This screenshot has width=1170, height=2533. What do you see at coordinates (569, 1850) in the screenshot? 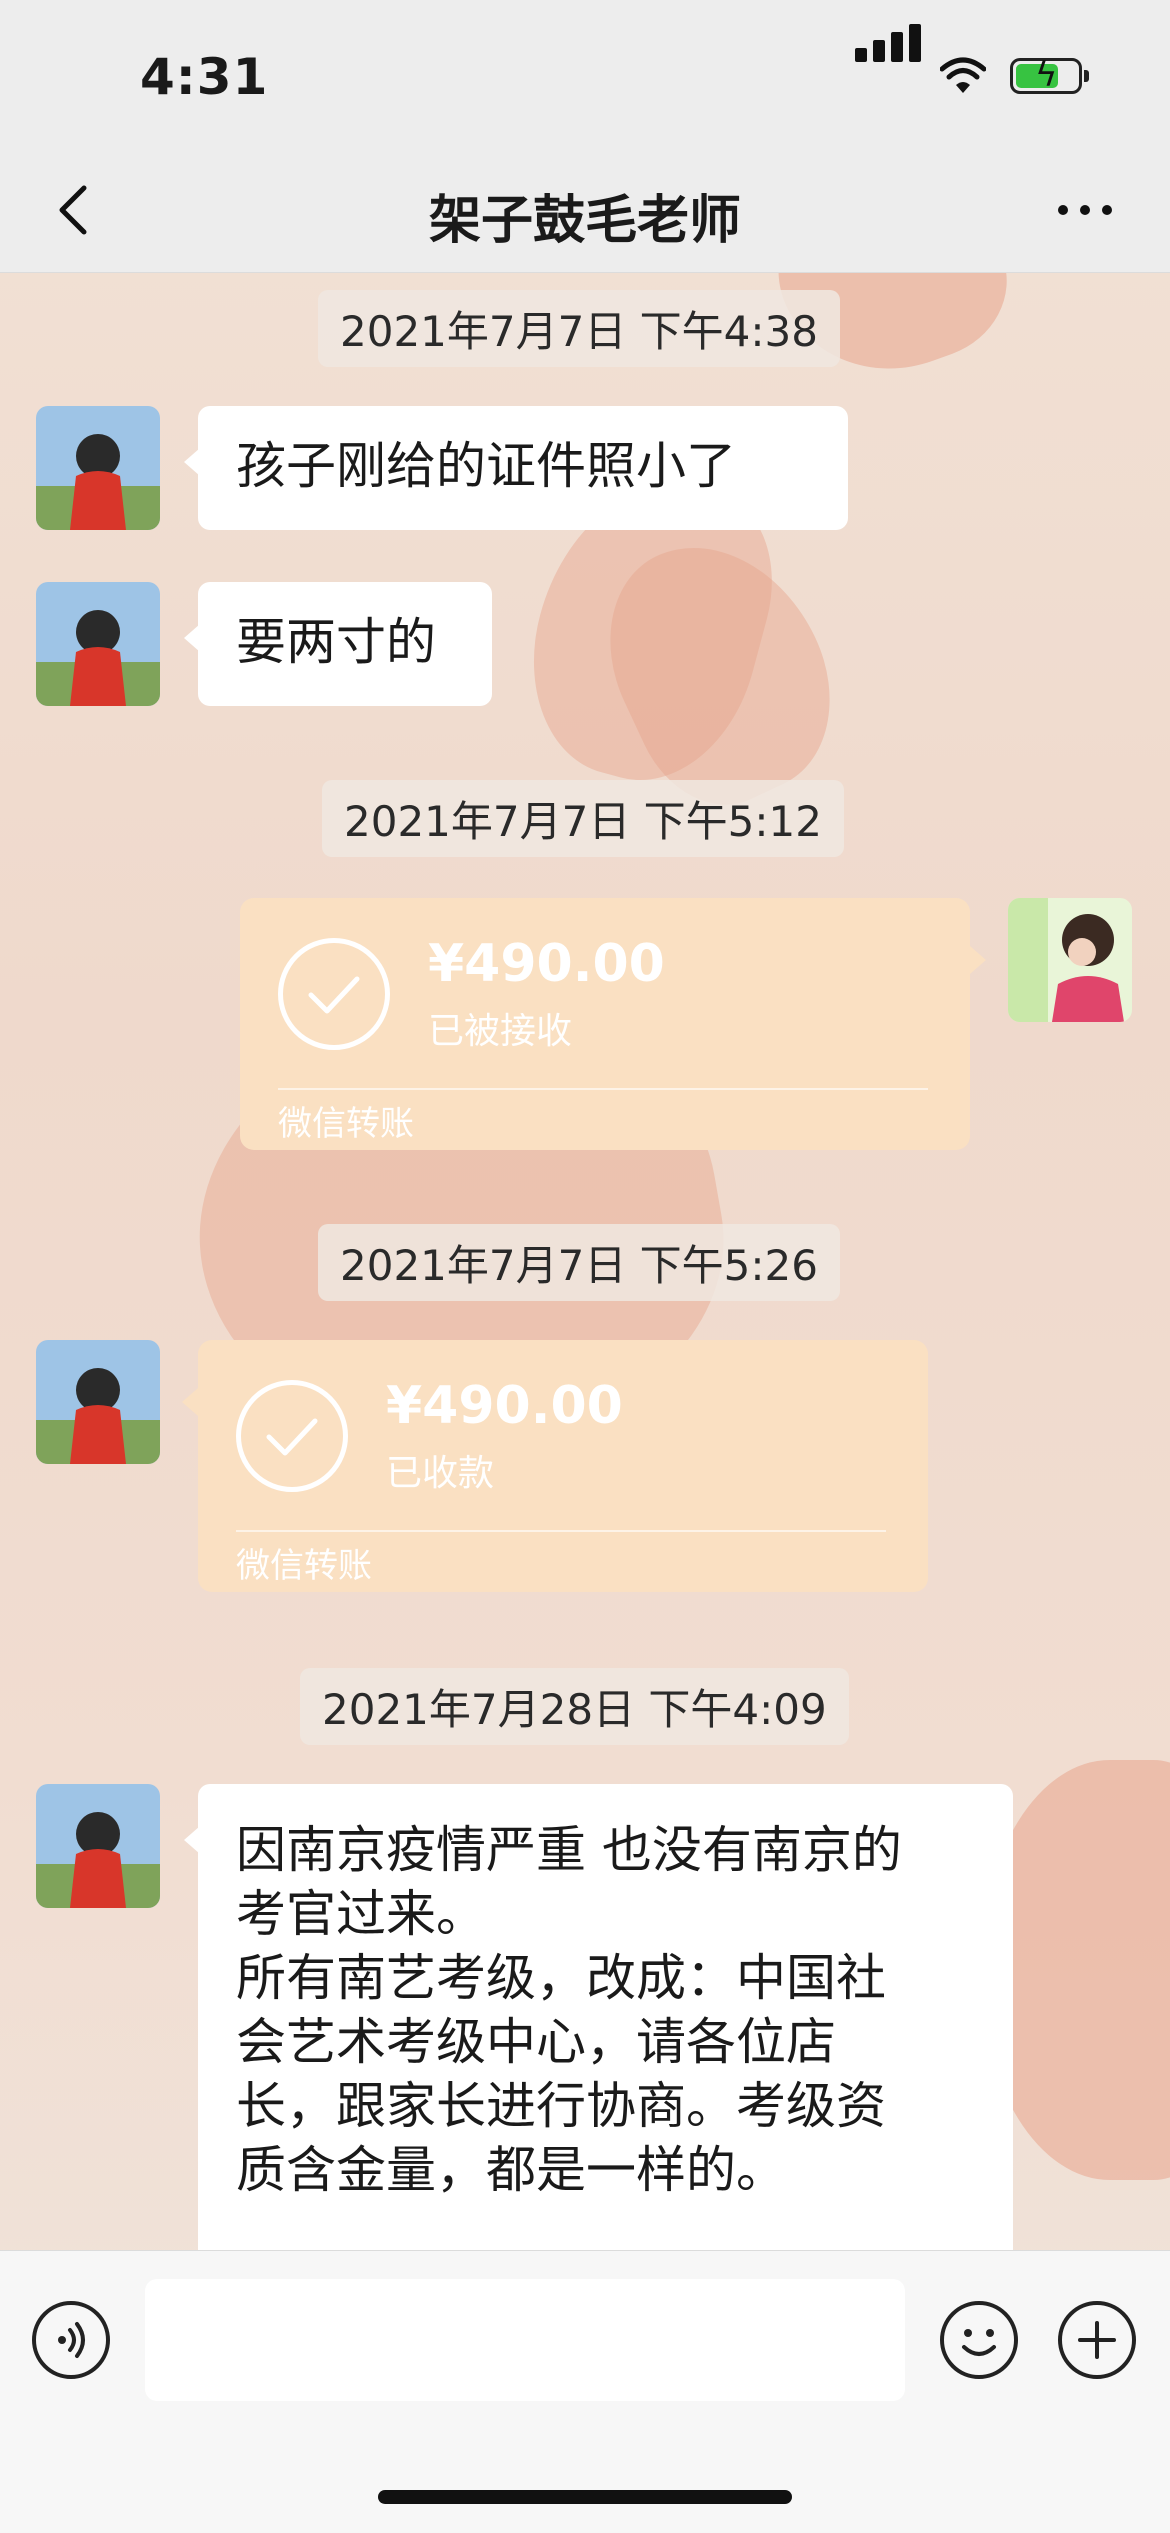
I see `message-line: 因南京疫情严重 也没有南京的` at bounding box center [569, 1850].